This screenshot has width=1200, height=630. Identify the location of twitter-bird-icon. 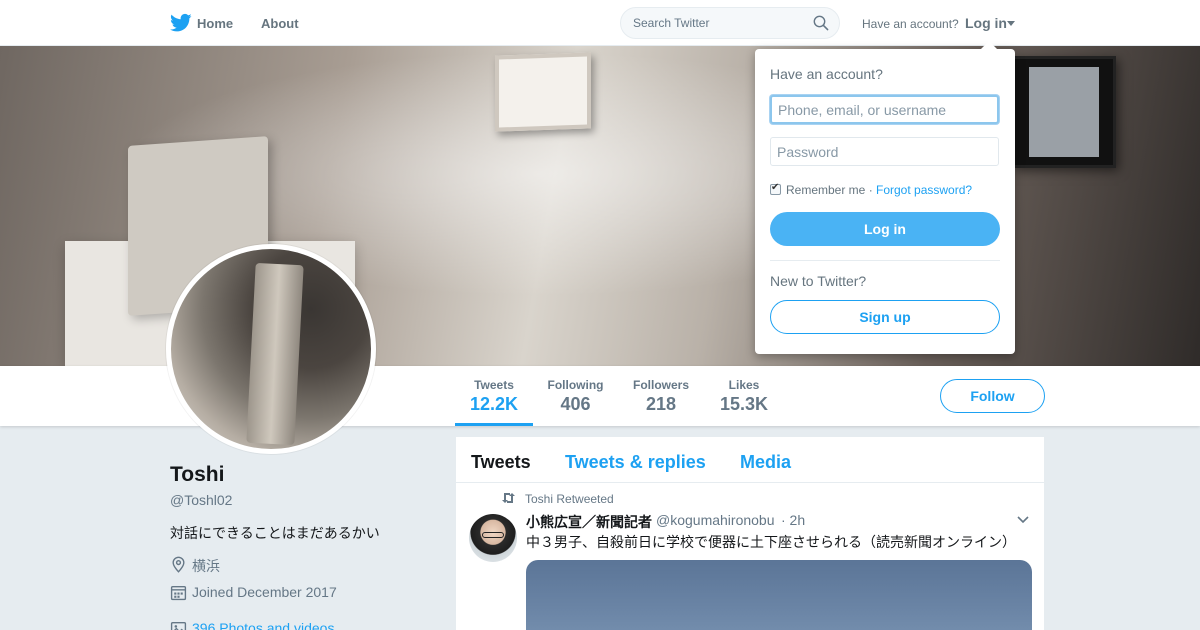
(181, 23).